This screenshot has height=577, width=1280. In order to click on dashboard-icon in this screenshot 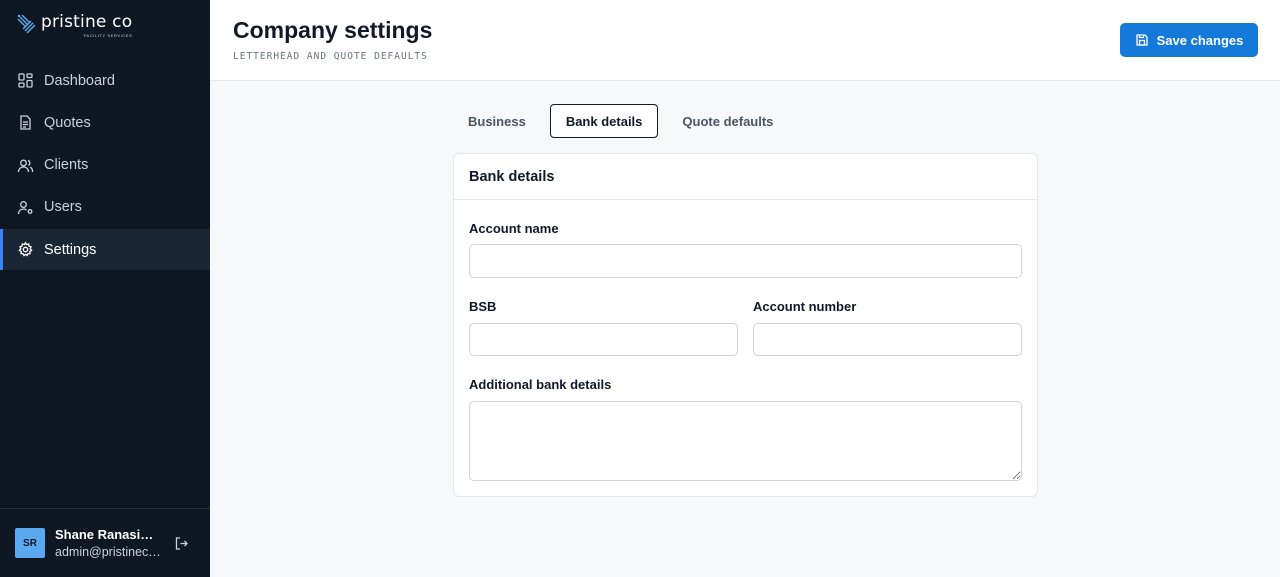, I will do `click(25, 80)`.